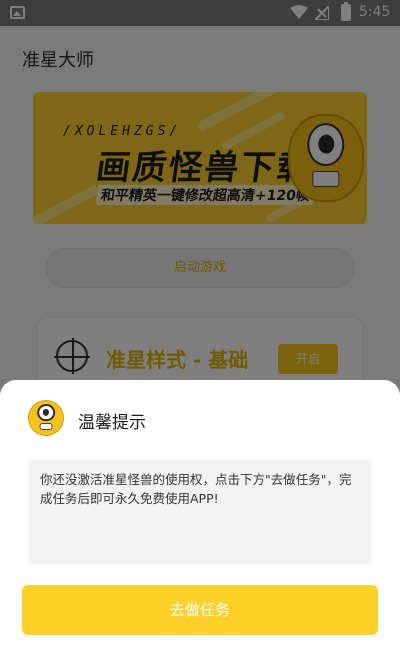 This screenshot has height=666, width=400. I want to click on mascot-avatar-icon, so click(46, 418).